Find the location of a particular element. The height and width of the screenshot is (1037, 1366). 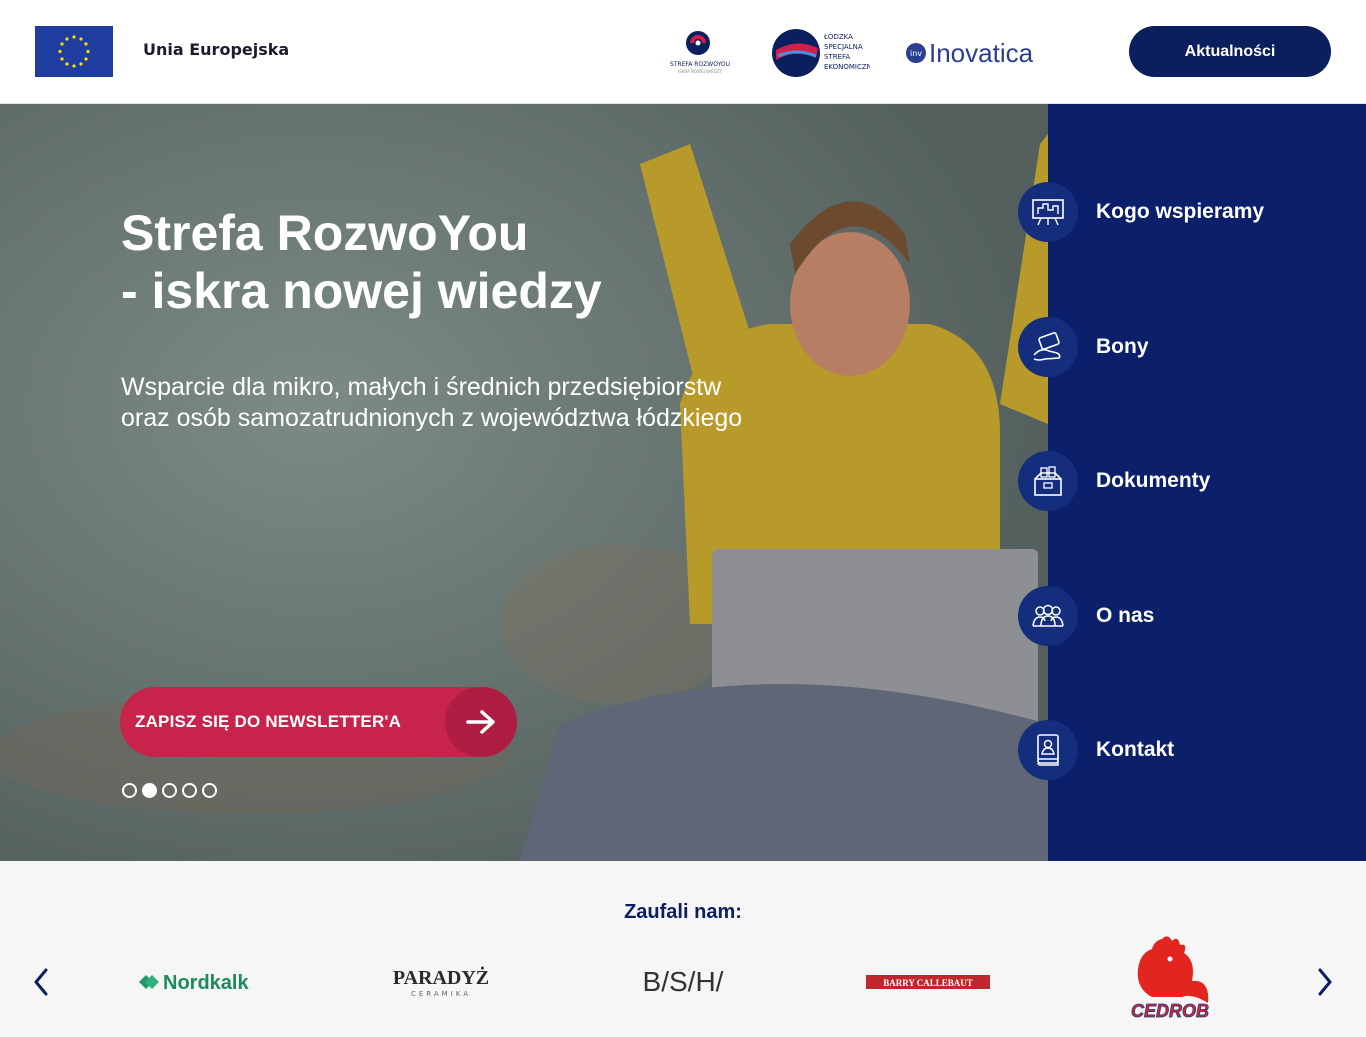

svg-text: CERAMIKA is located at coordinates (441, 994).